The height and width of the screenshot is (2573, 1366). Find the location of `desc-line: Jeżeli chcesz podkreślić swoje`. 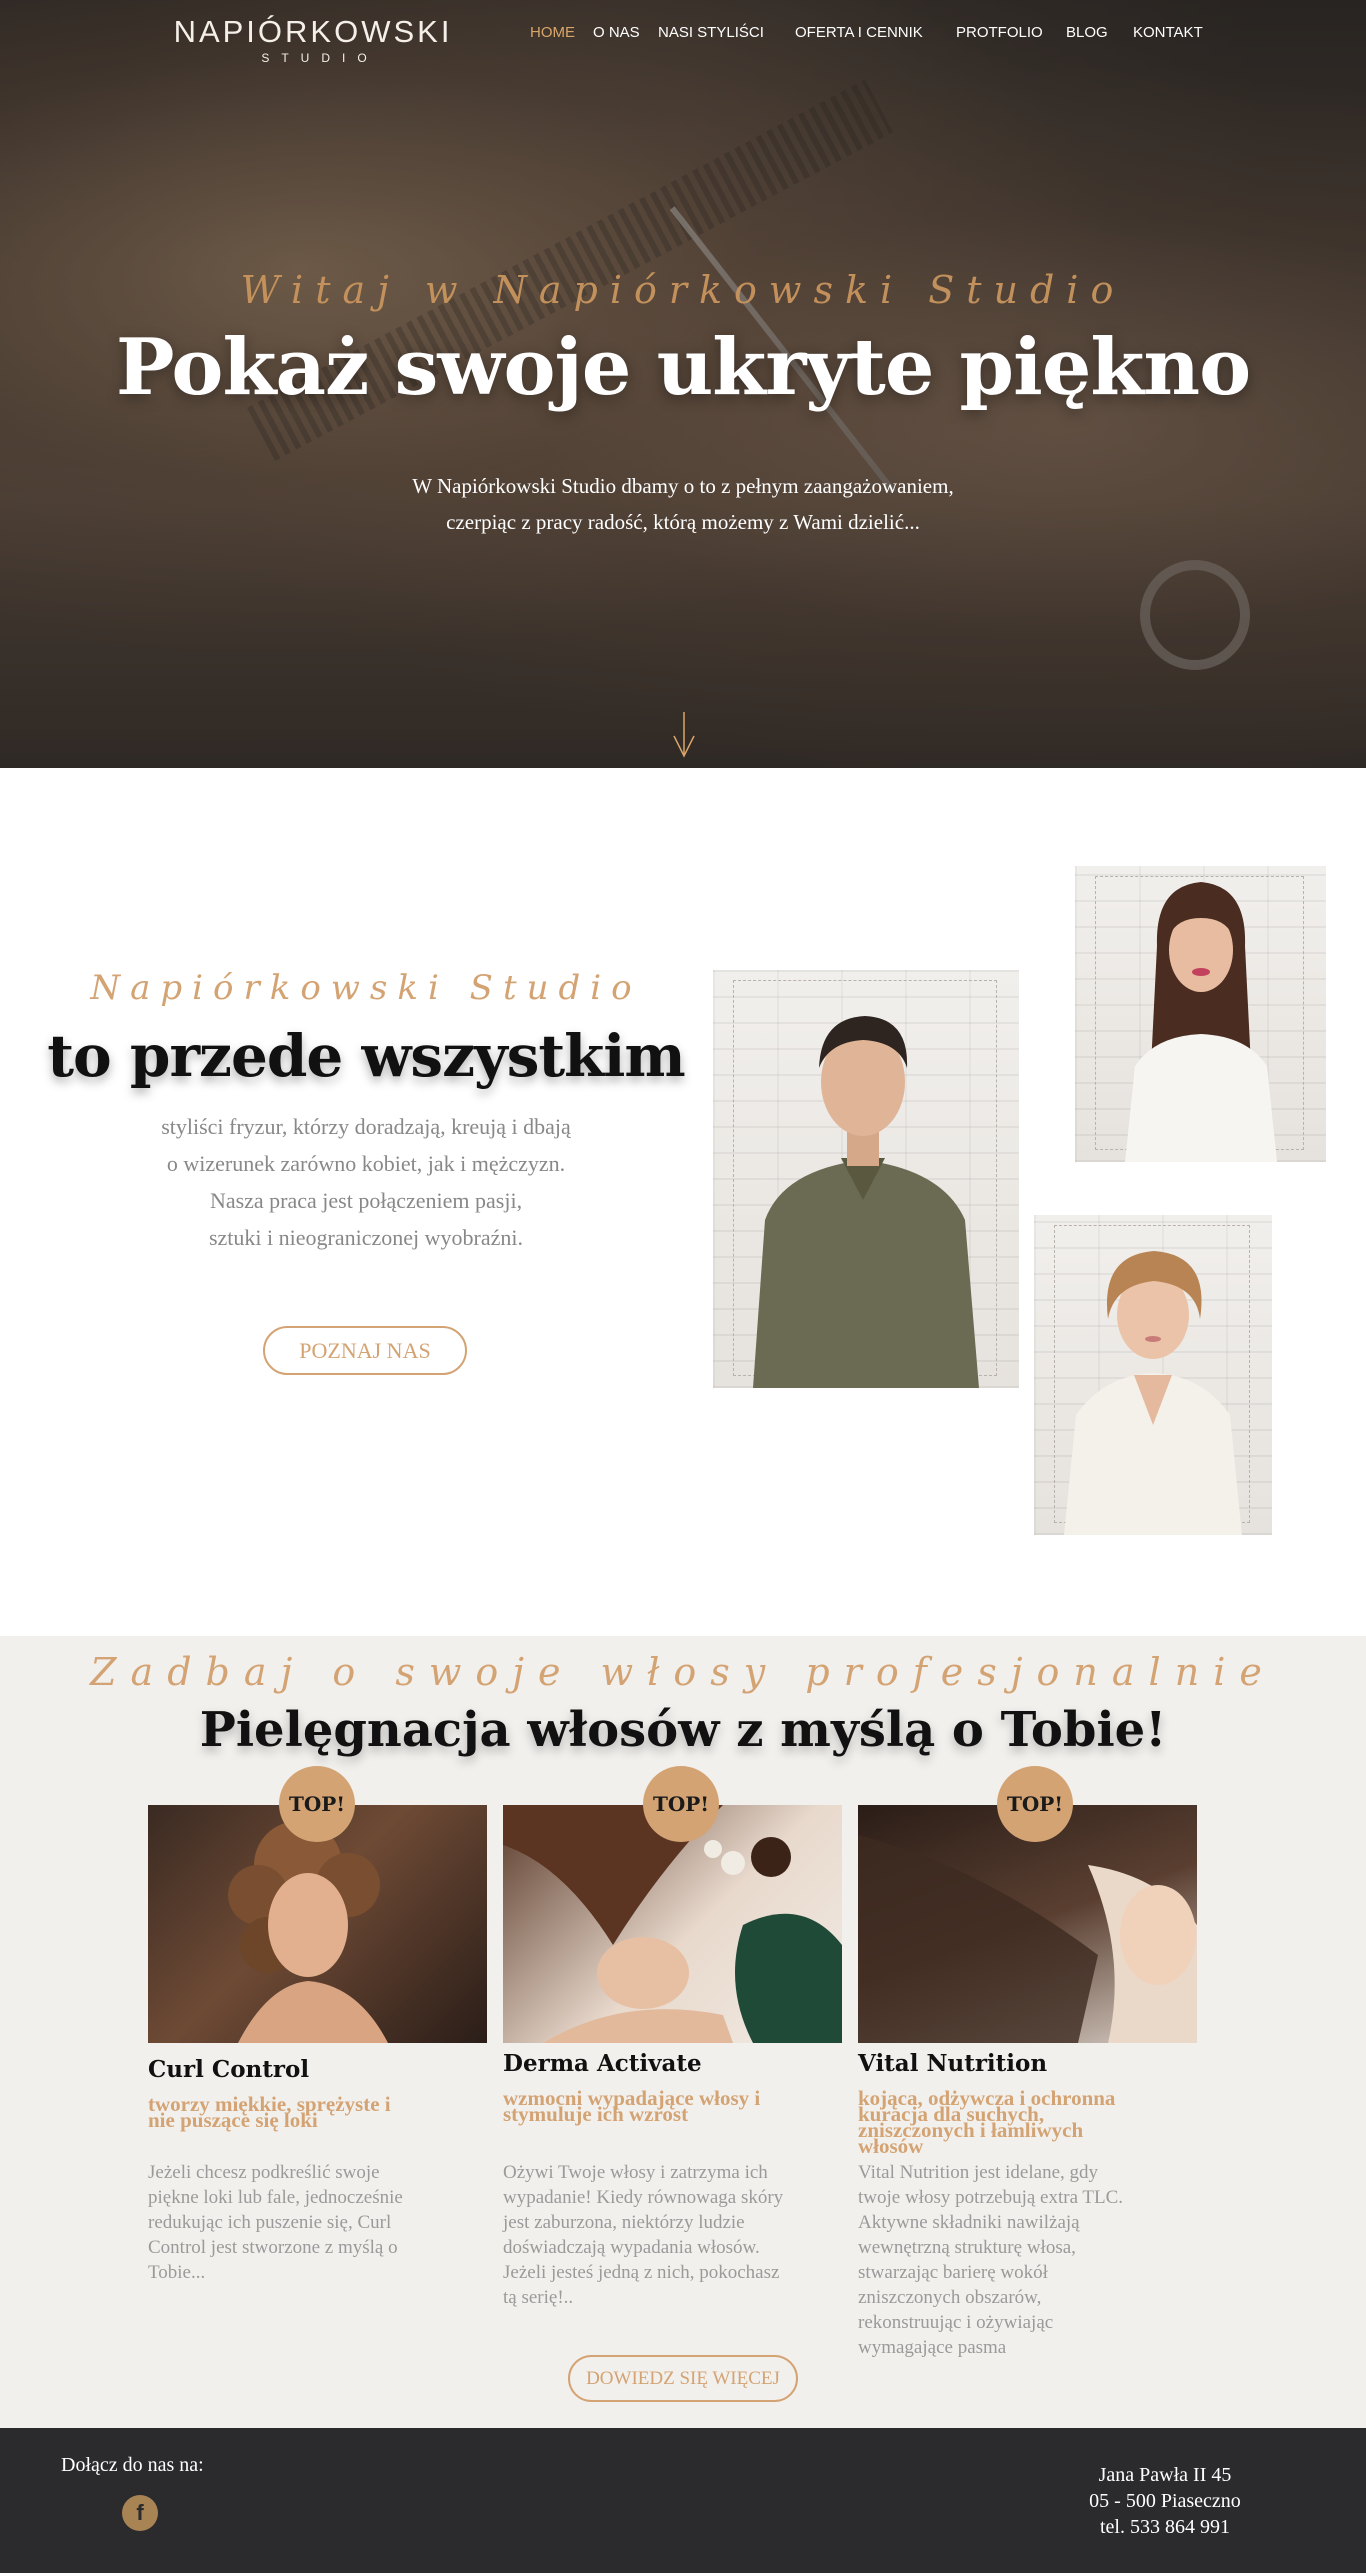

desc-line: Jeżeli chcesz podkreślić swoje is located at coordinates (264, 2172).